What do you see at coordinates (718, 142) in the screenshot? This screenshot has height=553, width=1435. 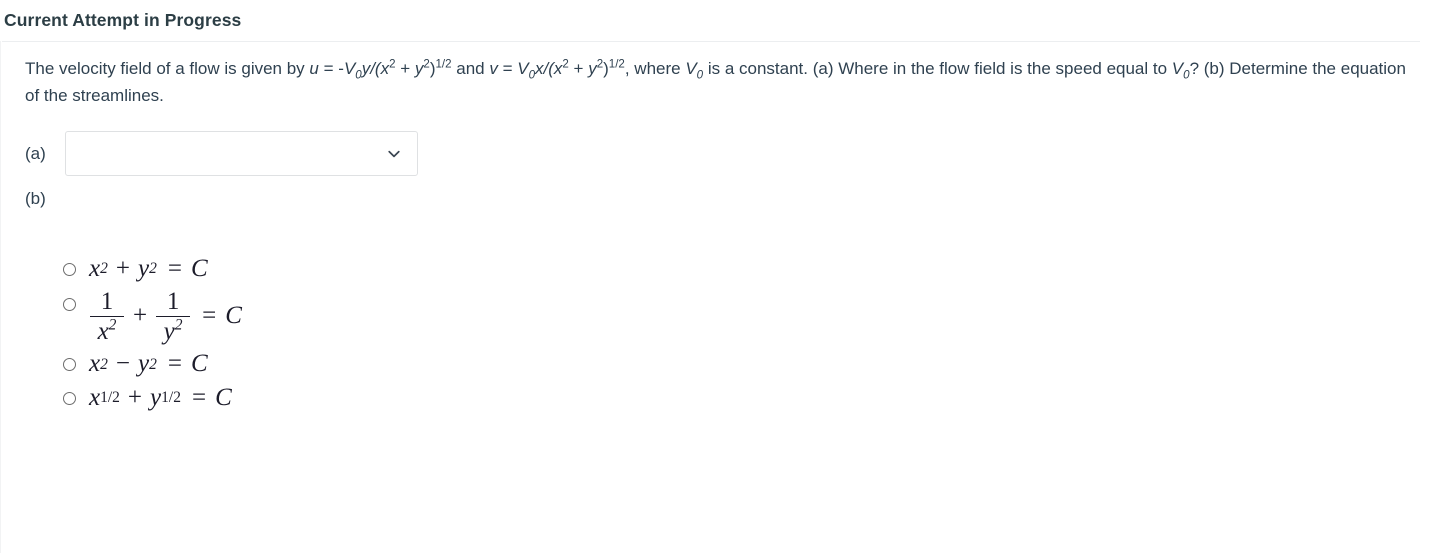 I see `part-a-row: (a)` at bounding box center [718, 142].